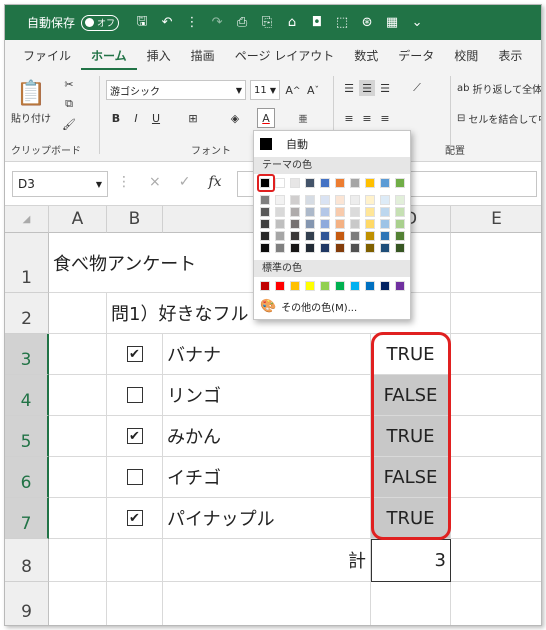  I want to click on bold-button: B, so click(116, 118).